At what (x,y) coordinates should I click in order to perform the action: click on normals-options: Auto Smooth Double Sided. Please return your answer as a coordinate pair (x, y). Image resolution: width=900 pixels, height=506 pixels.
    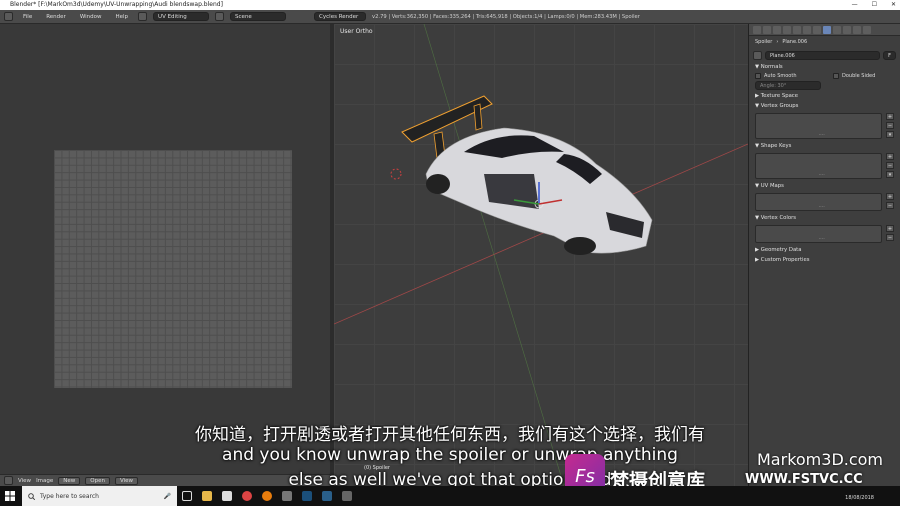
    Looking at the image, I should click on (824, 76).